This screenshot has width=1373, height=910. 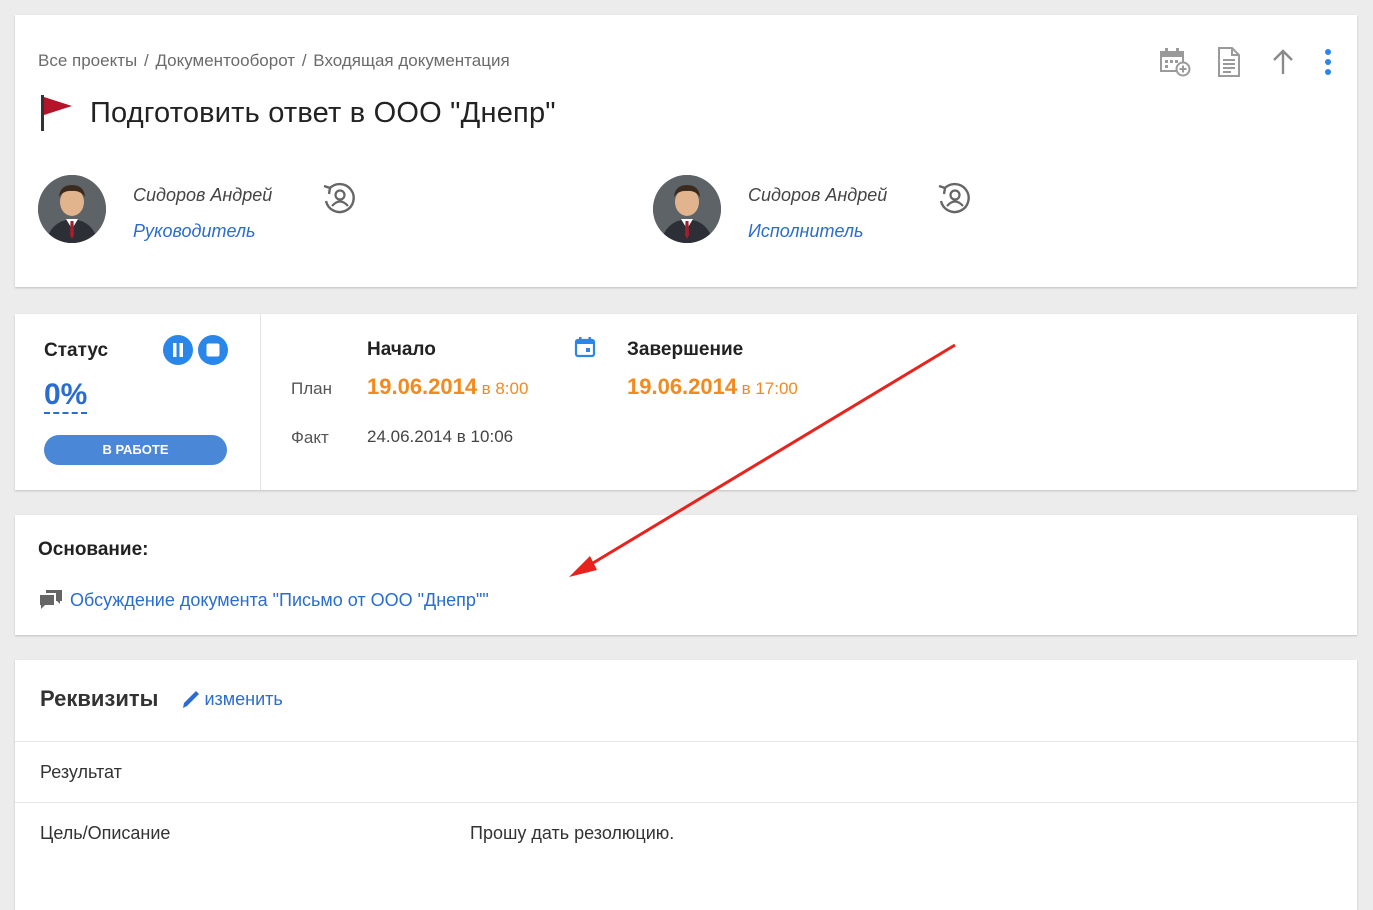 What do you see at coordinates (585, 347) in the screenshot?
I see `calendar-icon` at bounding box center [585, 347].